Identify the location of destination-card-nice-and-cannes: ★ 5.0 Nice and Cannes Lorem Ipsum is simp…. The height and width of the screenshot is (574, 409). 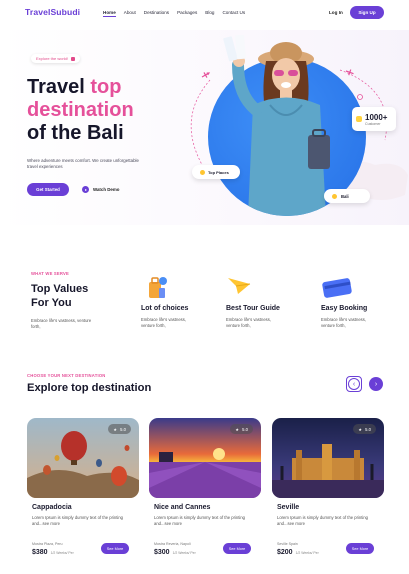
(205, 491).